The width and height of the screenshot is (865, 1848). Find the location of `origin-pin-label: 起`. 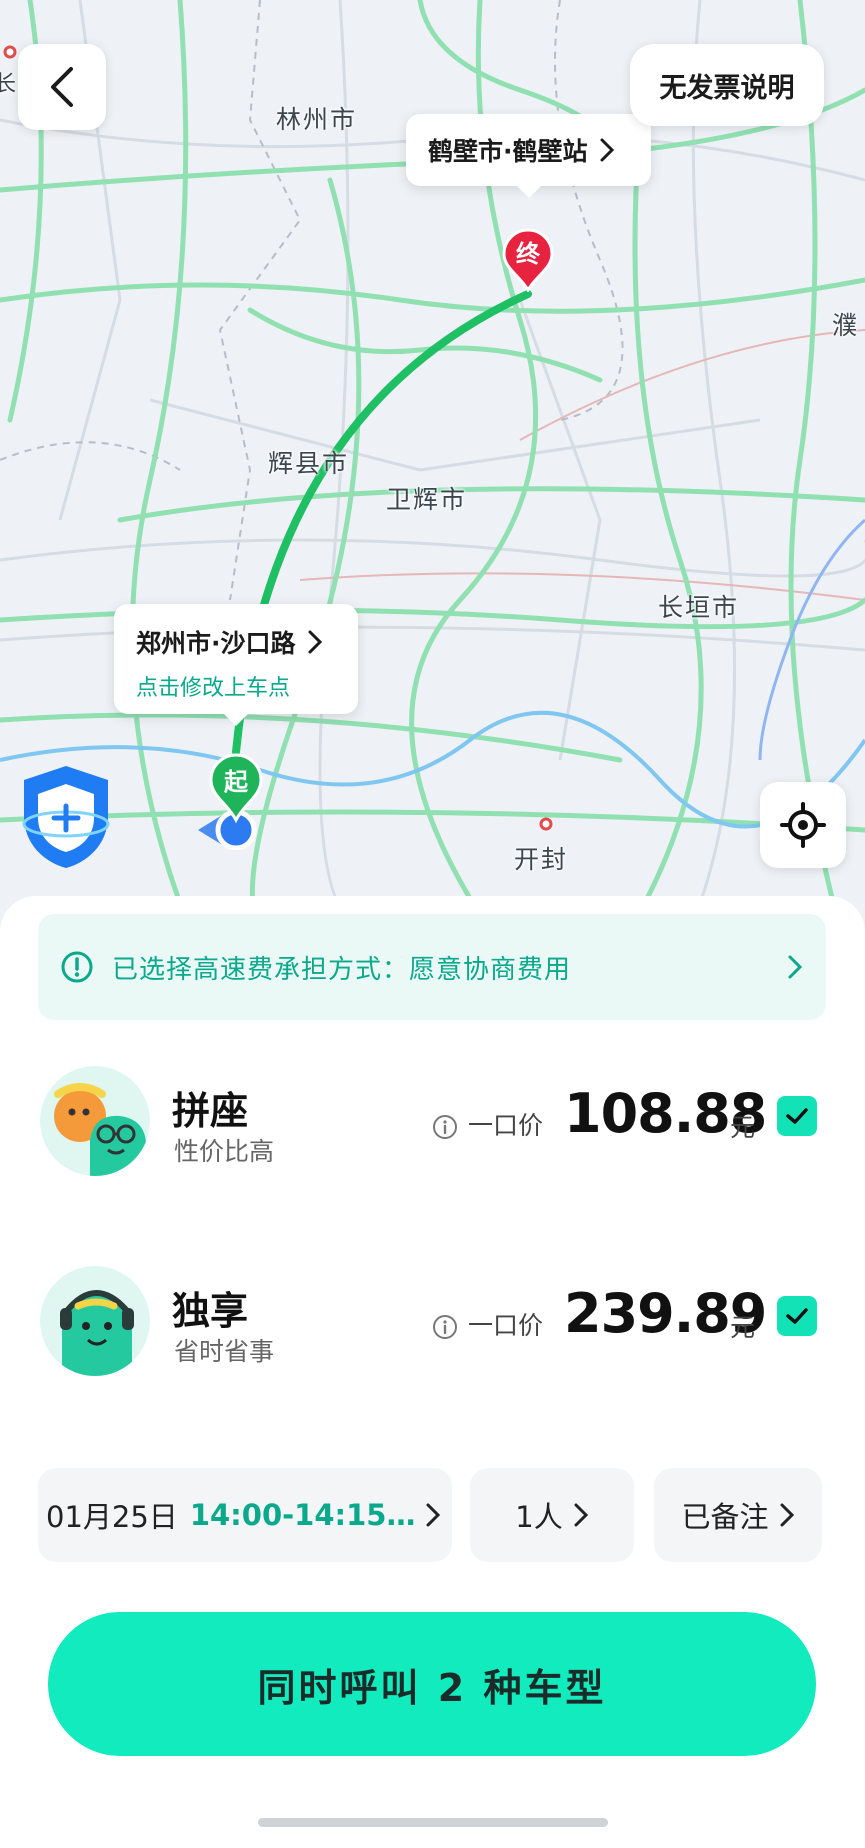

origin-pin-label: 起 is located at coordinates (236, 782).